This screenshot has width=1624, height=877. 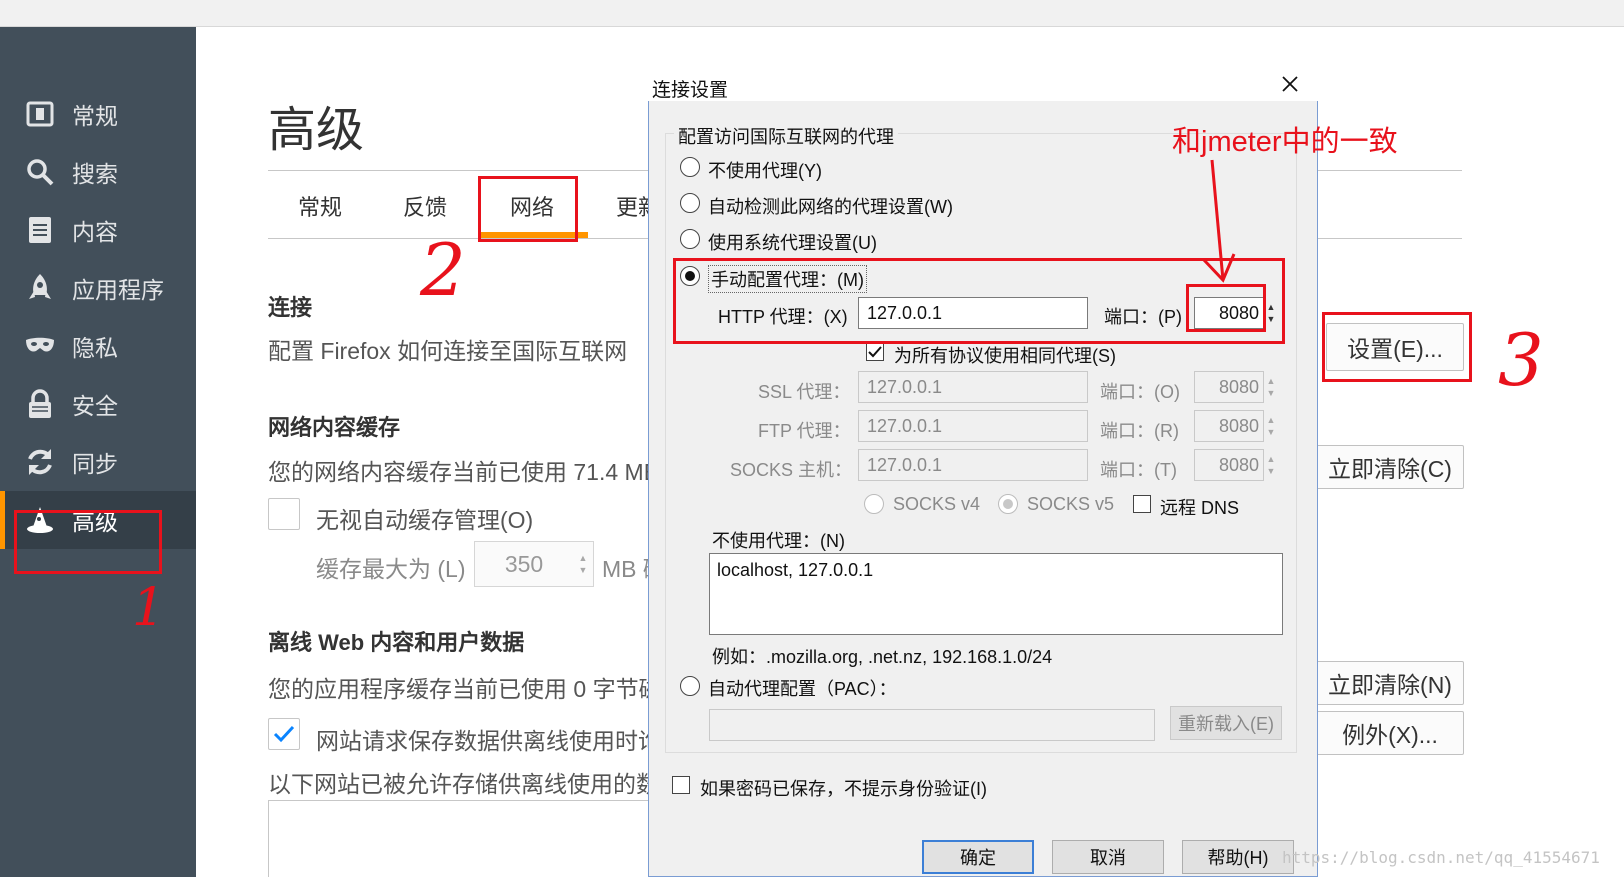 I want to click on annotation-arrow-icon, so click(x=1219, y=221).